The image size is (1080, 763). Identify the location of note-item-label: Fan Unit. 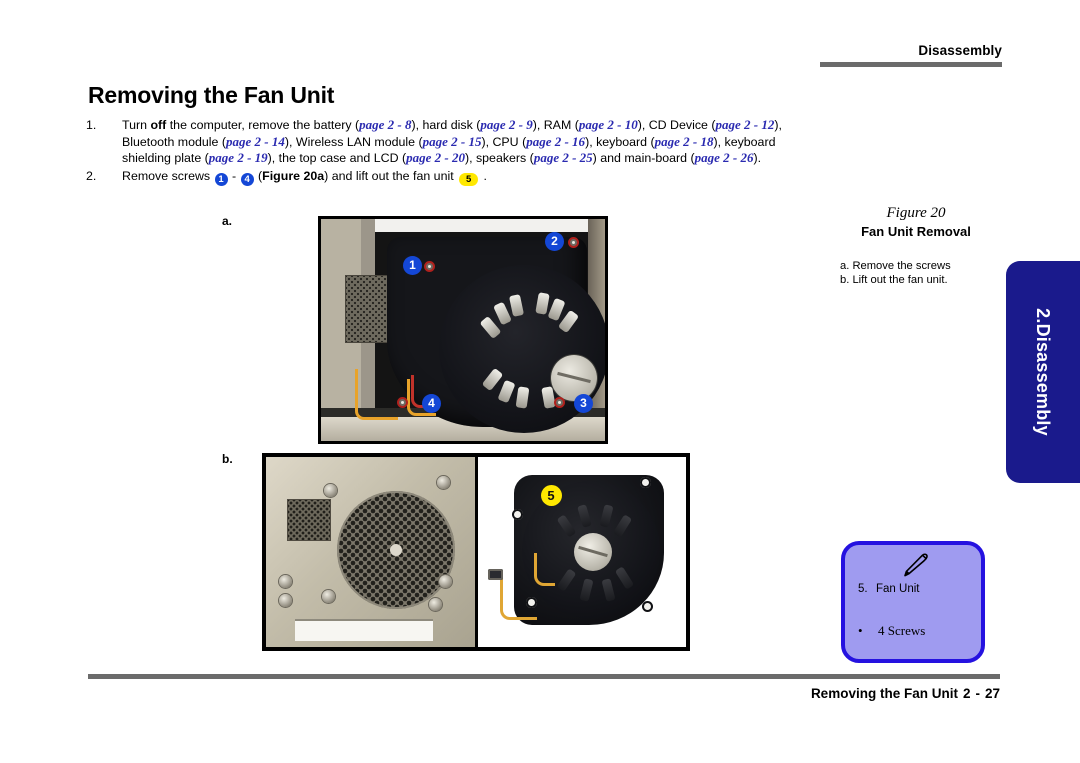
(898, 589).